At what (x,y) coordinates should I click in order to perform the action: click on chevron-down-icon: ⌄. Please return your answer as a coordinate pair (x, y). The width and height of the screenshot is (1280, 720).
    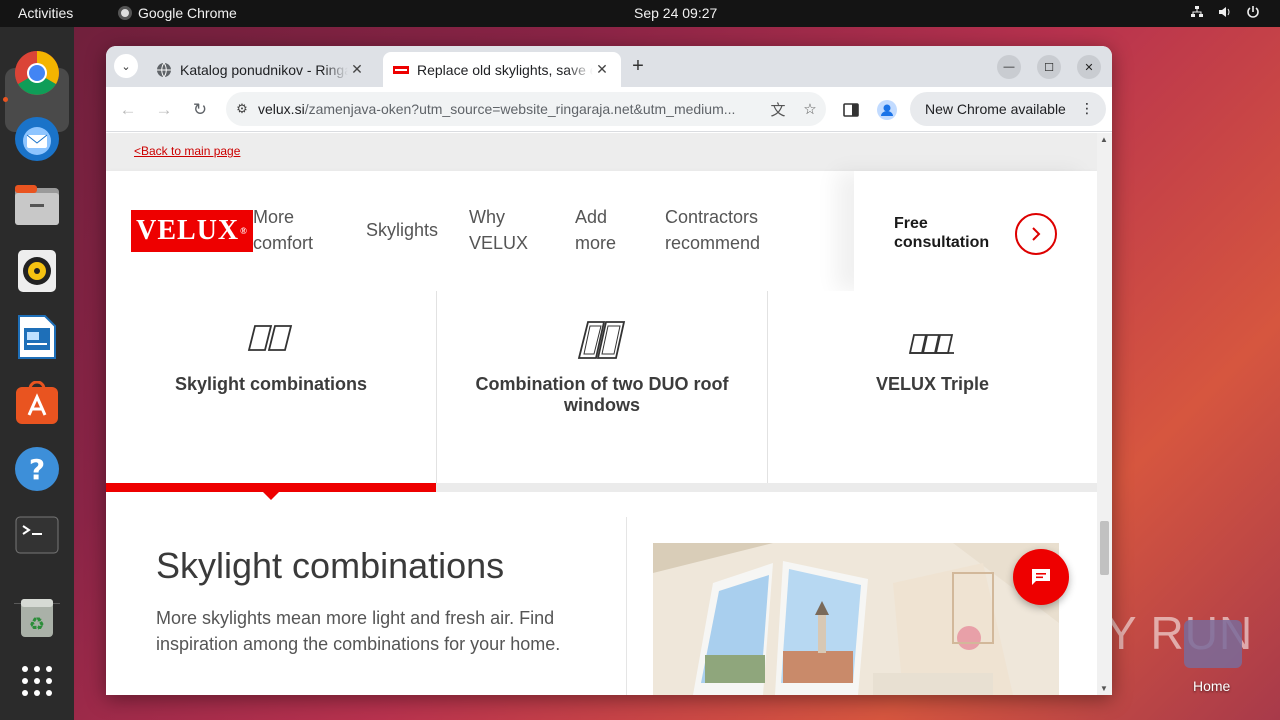
    Looking at the image, I should click on (126, 66).